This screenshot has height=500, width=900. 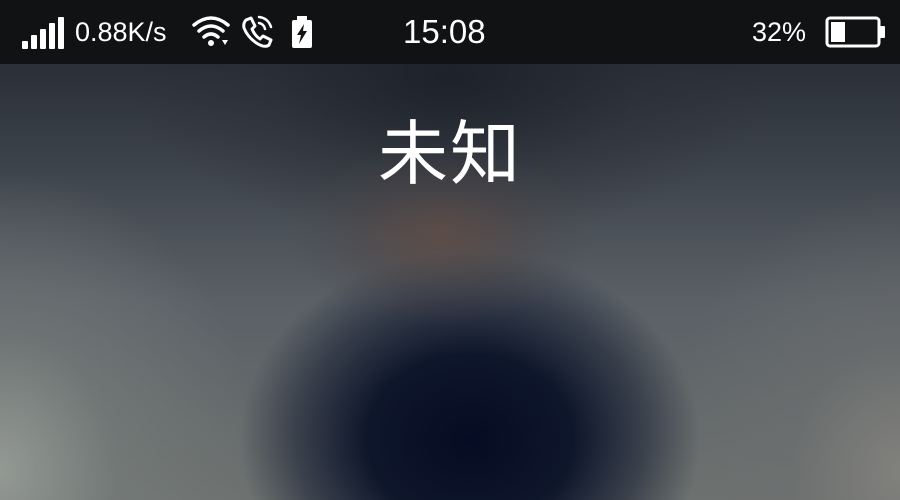 I want to click on phone-call-icon, so click(x=257, y=32).